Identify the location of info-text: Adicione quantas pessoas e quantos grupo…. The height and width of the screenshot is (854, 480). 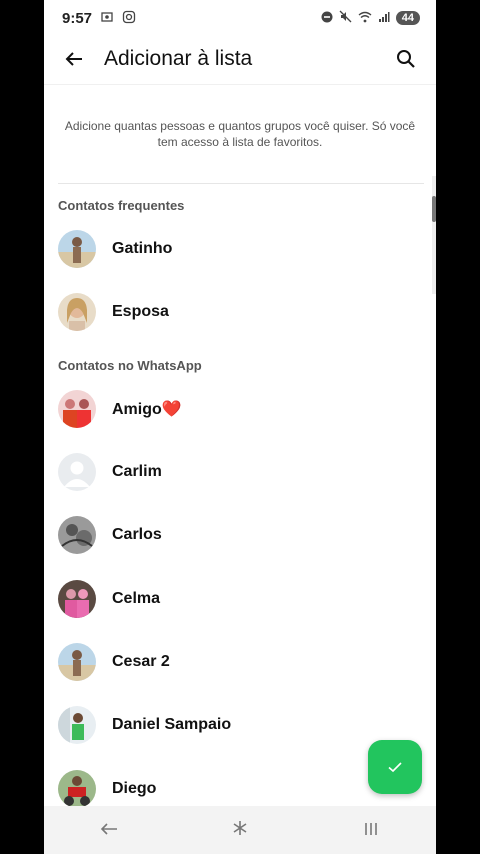
(240, 134).